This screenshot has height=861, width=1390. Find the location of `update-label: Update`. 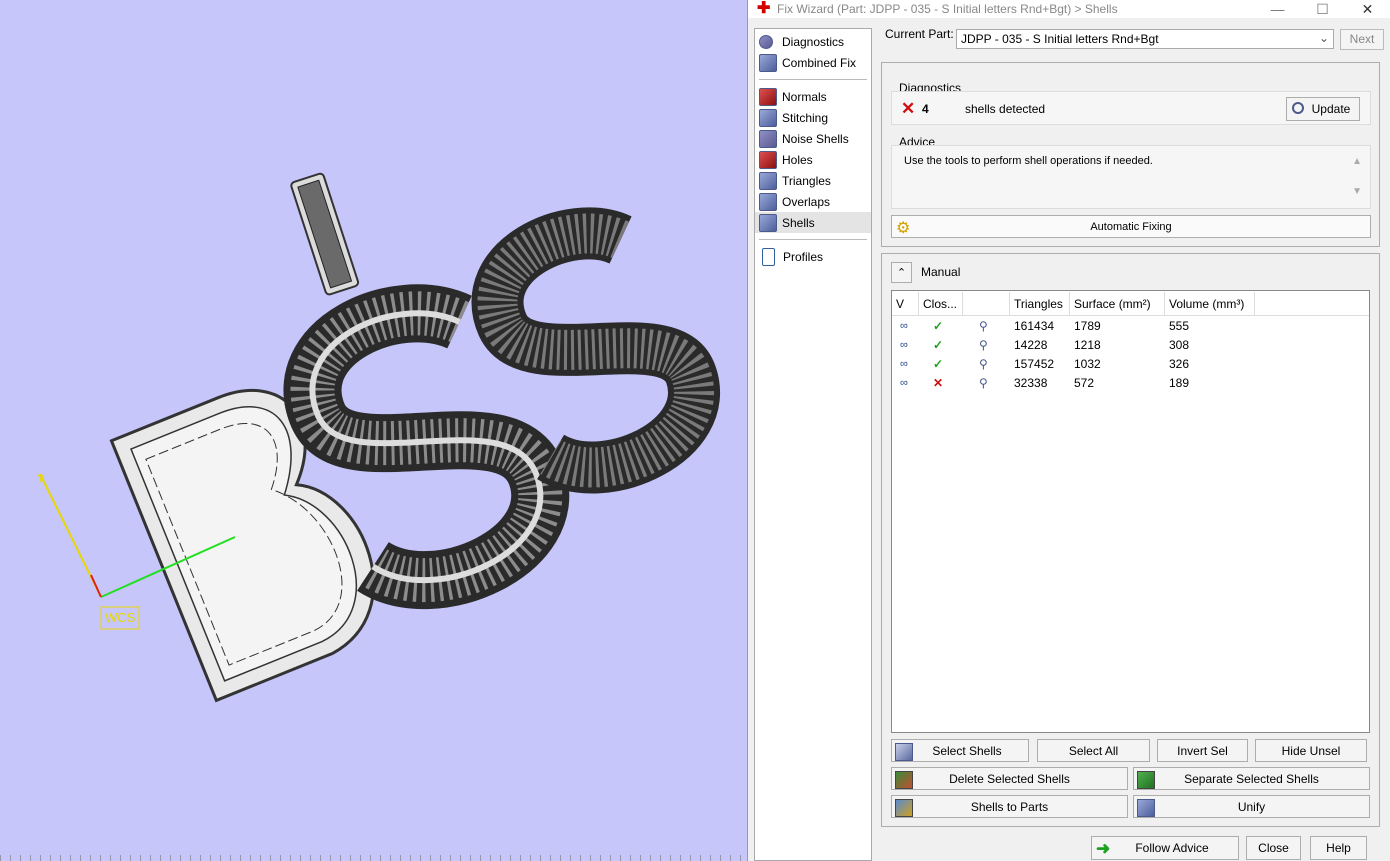

update-label: Update is located at coordinates (1331, 109).